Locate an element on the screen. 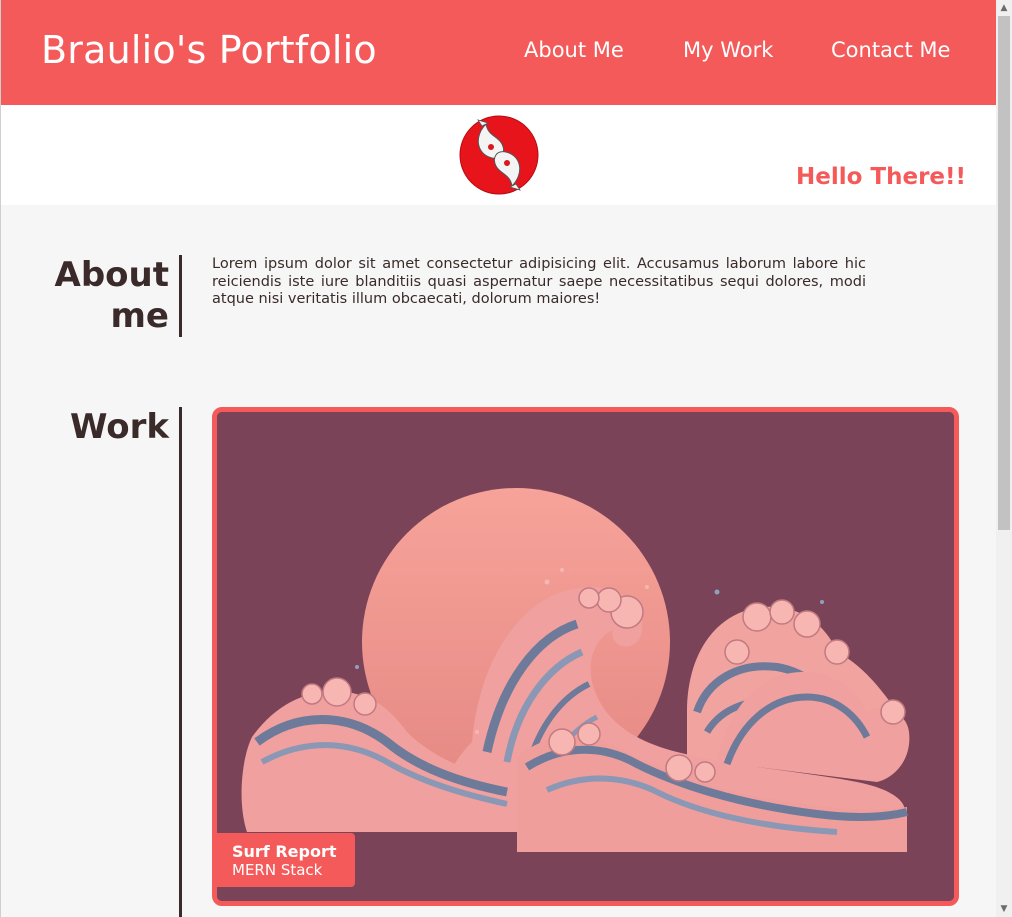 This screenshot has height=917, width=1012. site-brand: Braulio's Portfolio is located at coordinates (209, 50).